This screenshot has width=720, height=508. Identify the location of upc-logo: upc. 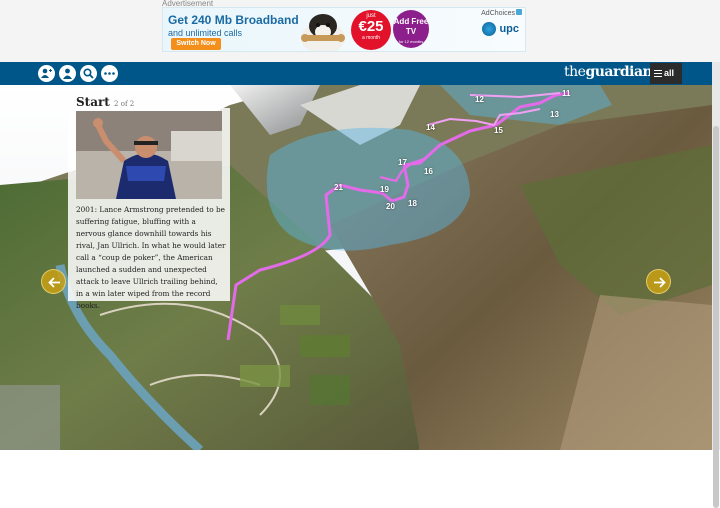
(500, 29).